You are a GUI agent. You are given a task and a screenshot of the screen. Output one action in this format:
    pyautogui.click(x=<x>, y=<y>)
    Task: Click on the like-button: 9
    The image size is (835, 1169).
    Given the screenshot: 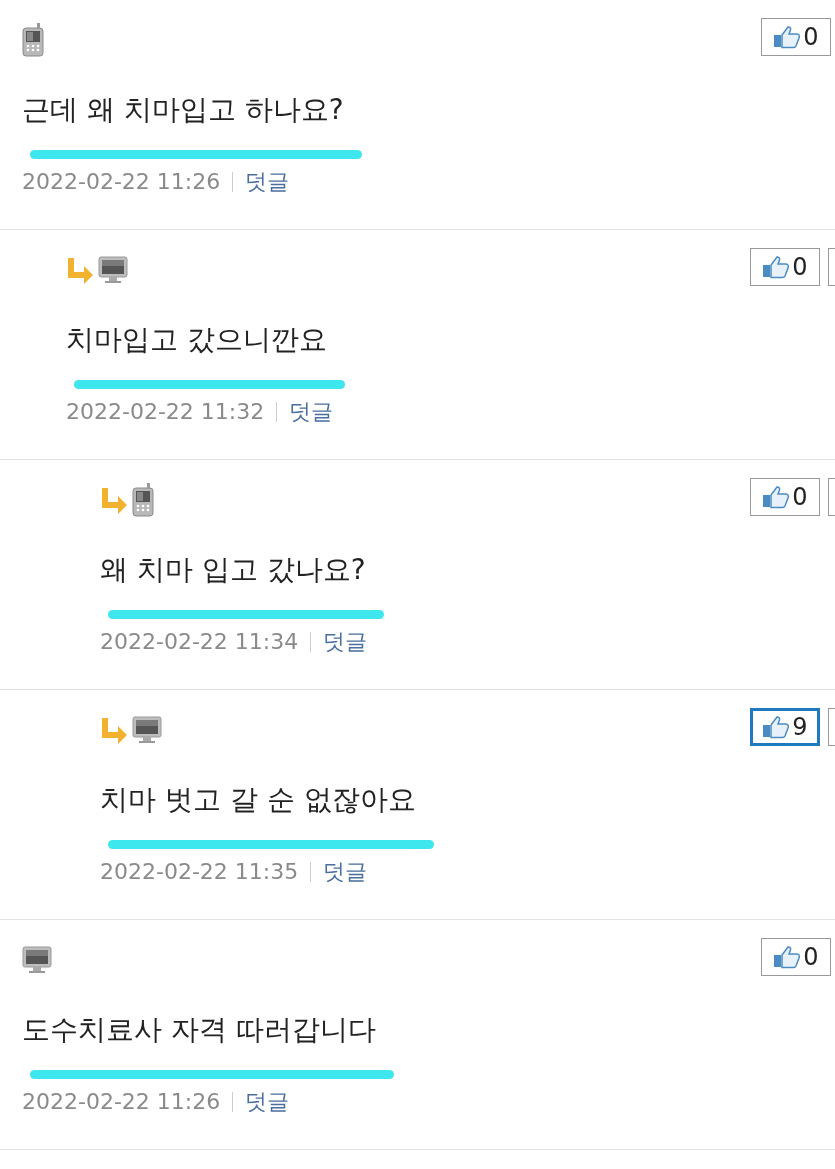 What is the action you would take?
    pyautogui.click(x=785, y=727)
    